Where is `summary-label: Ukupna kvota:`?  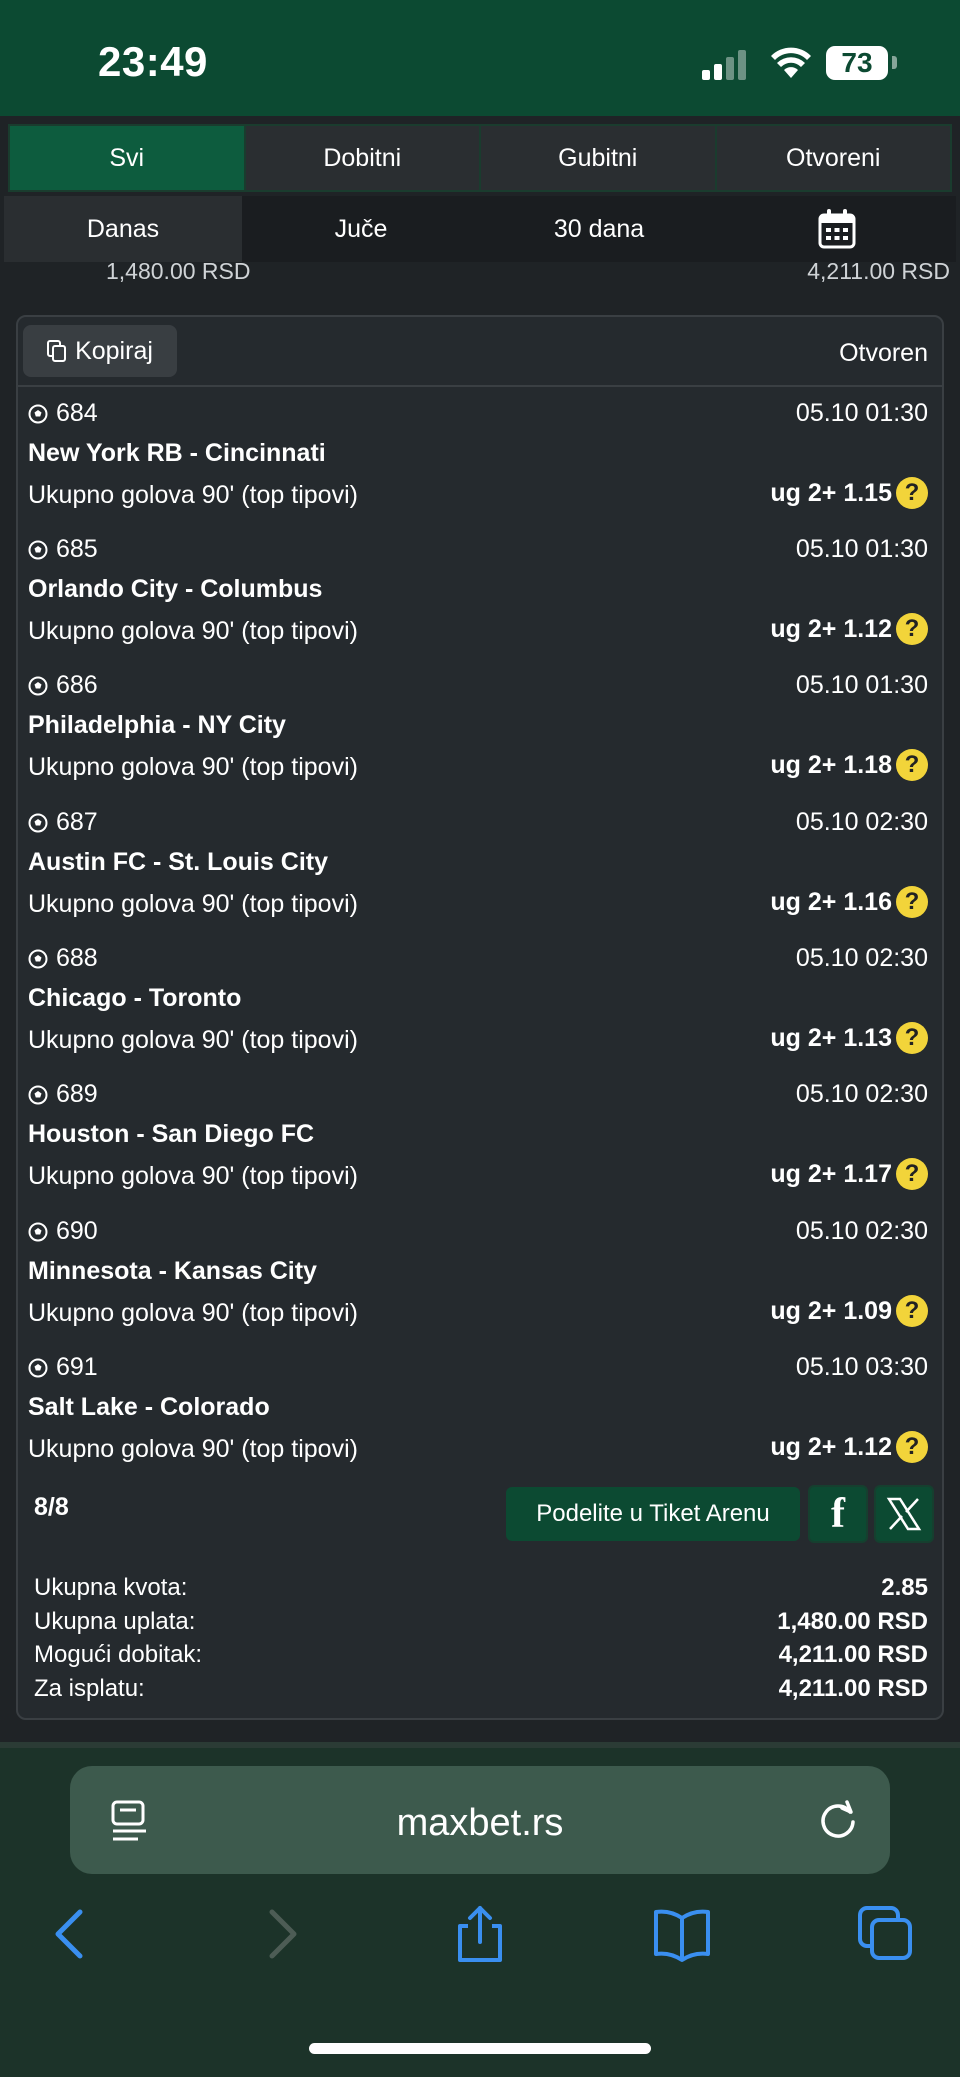 summary-label: Ukupna kvota: is located at coordinates (111, 1587).